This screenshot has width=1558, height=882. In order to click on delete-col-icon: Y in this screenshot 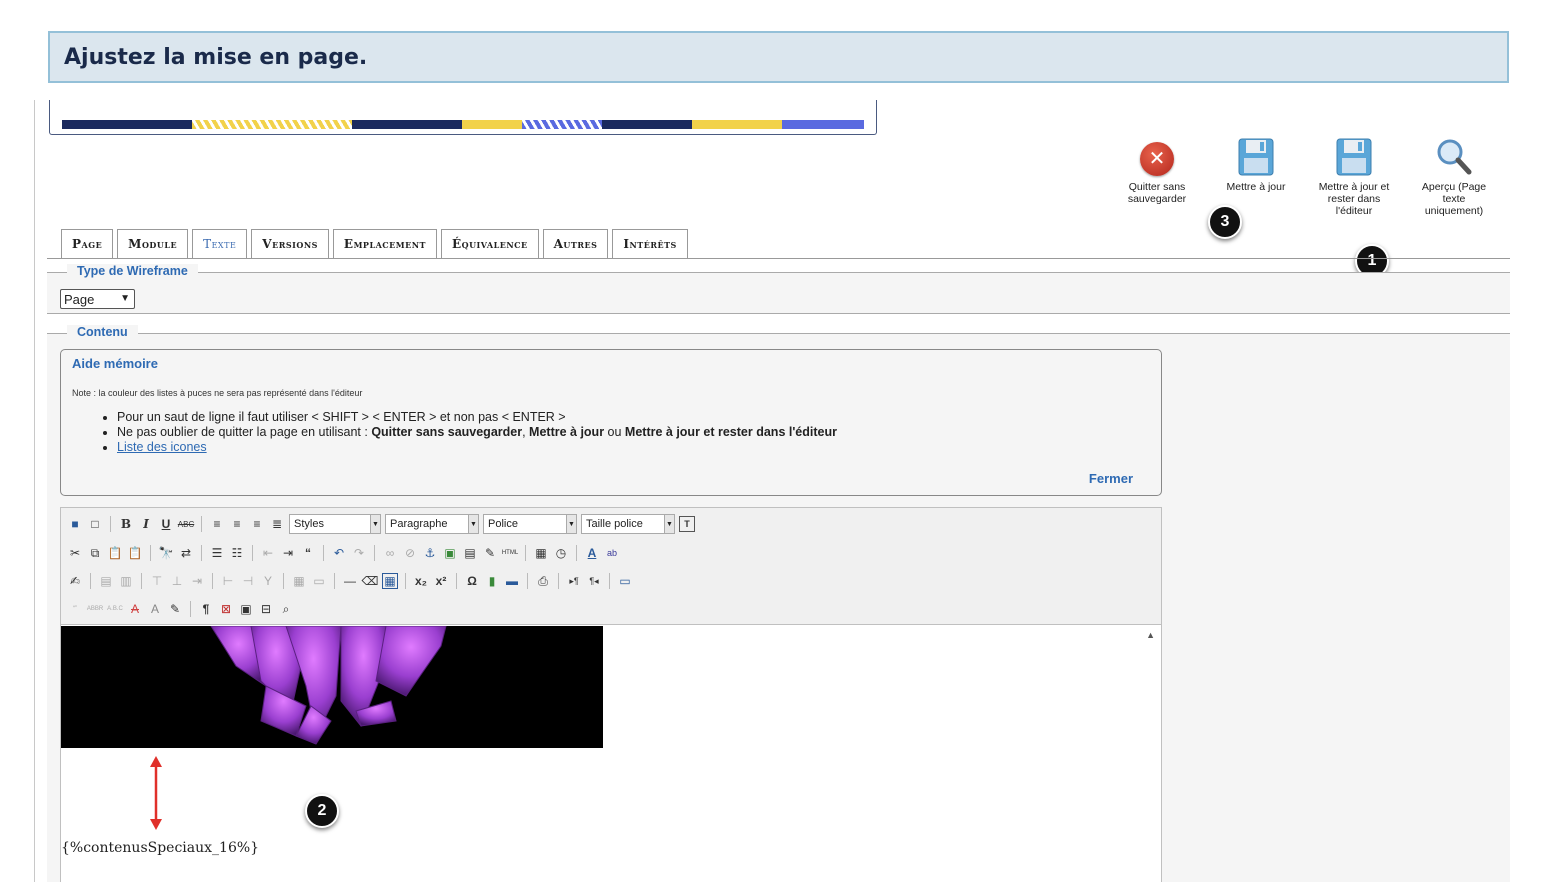, I will do `click(268, 581)`.